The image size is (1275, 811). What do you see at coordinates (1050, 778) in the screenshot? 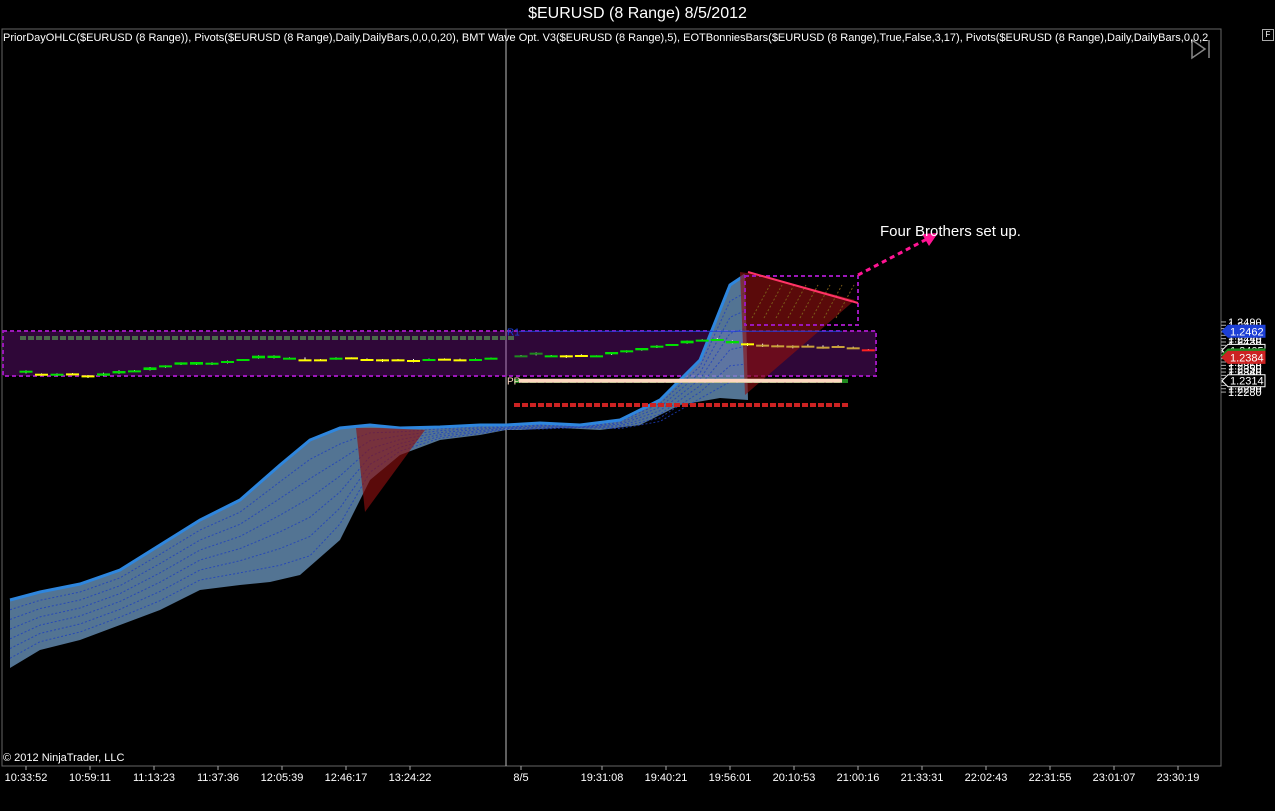
I see `x-tick-label: 22:31:55` at bounding box center [1050, 778].